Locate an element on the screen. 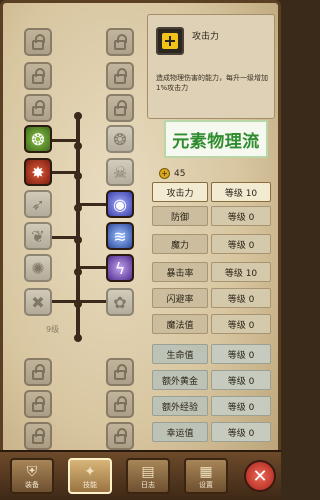 The image size is (320, 500). dragon-icon: ❦ is located at coordinates (38, 236).